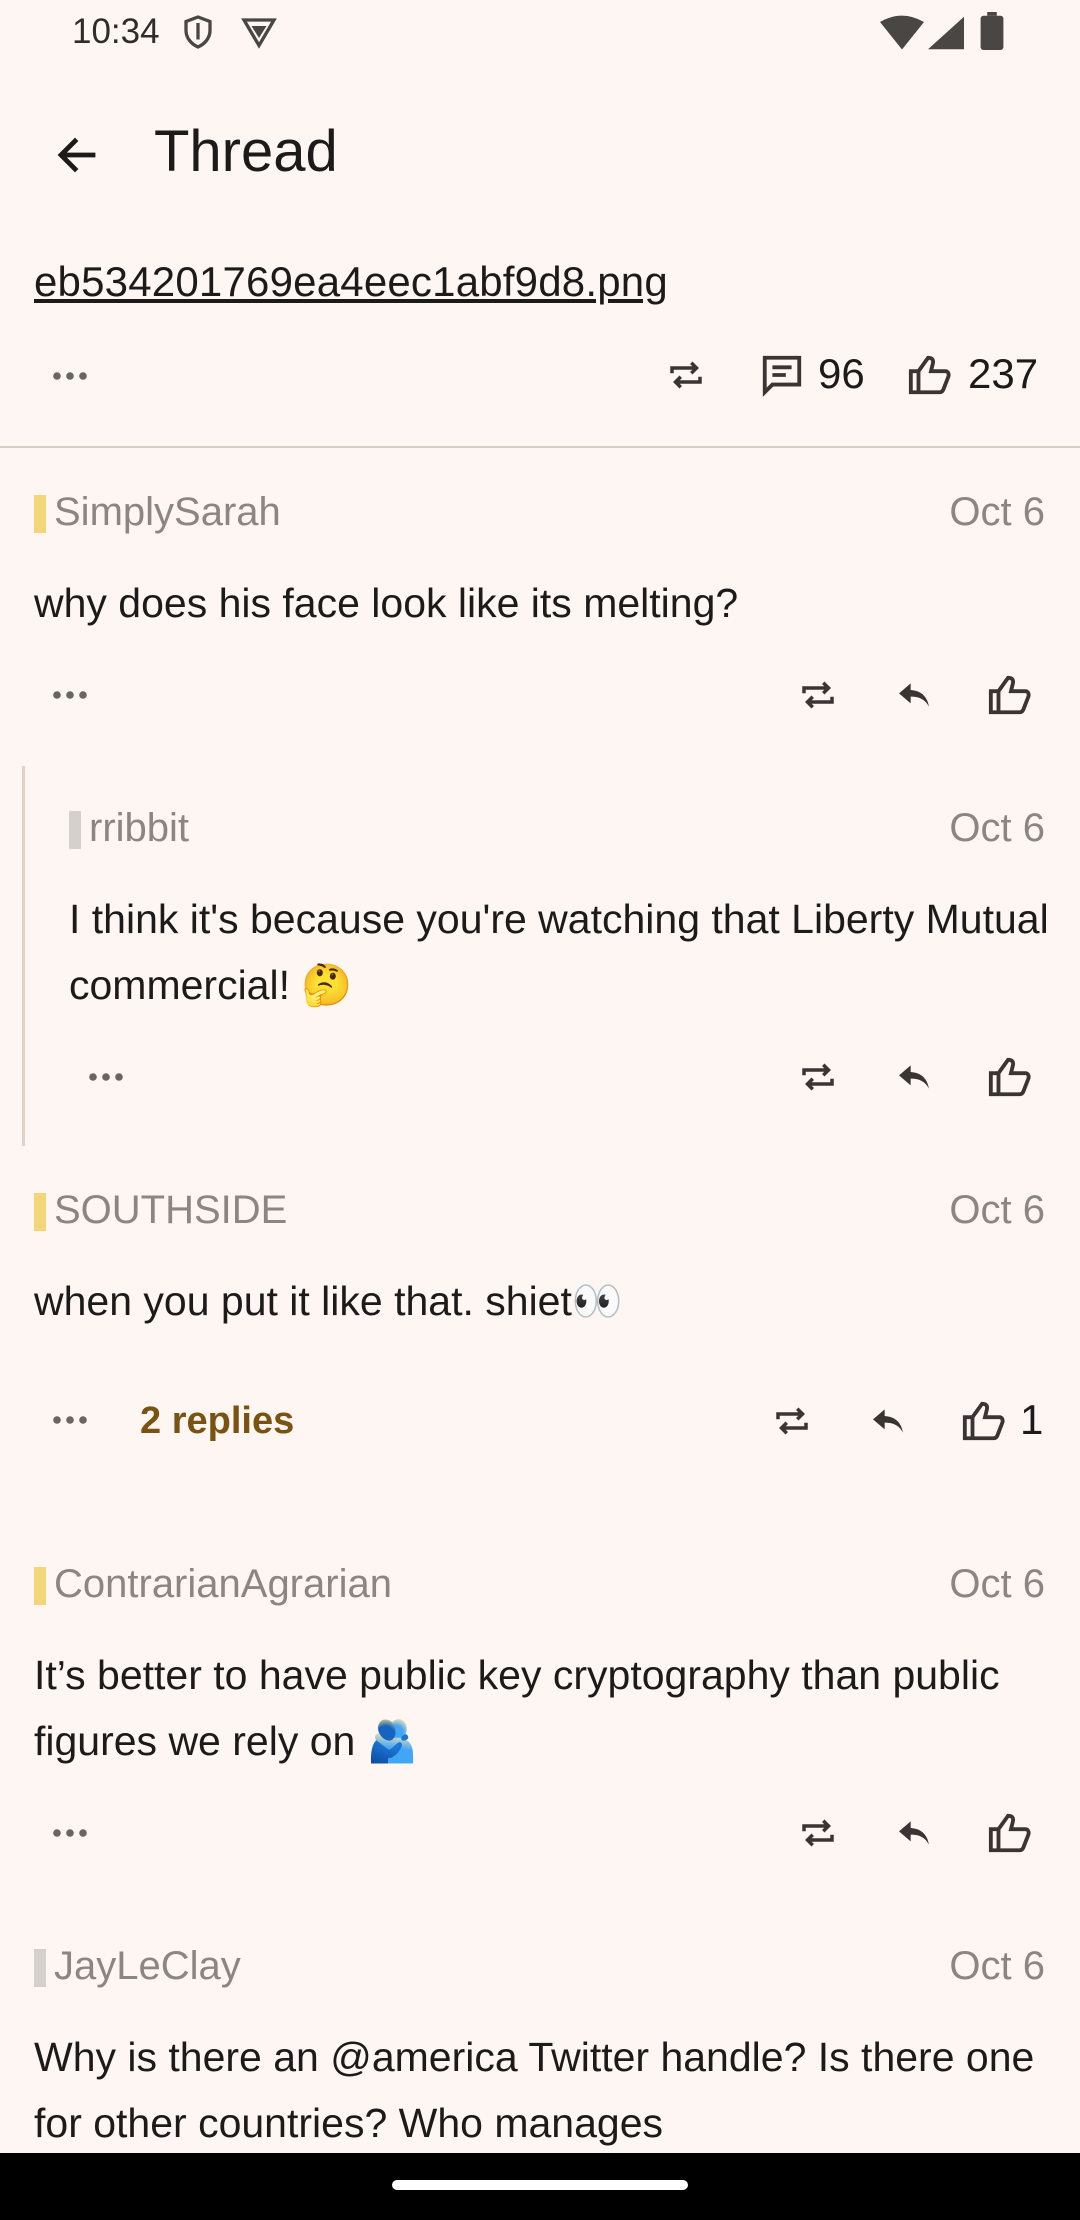 This screenshot has height=2220, width=1080. Describe the element at coordinates (259, 32) in the screenshot. I see `vpn-triangle-icon` at that location.